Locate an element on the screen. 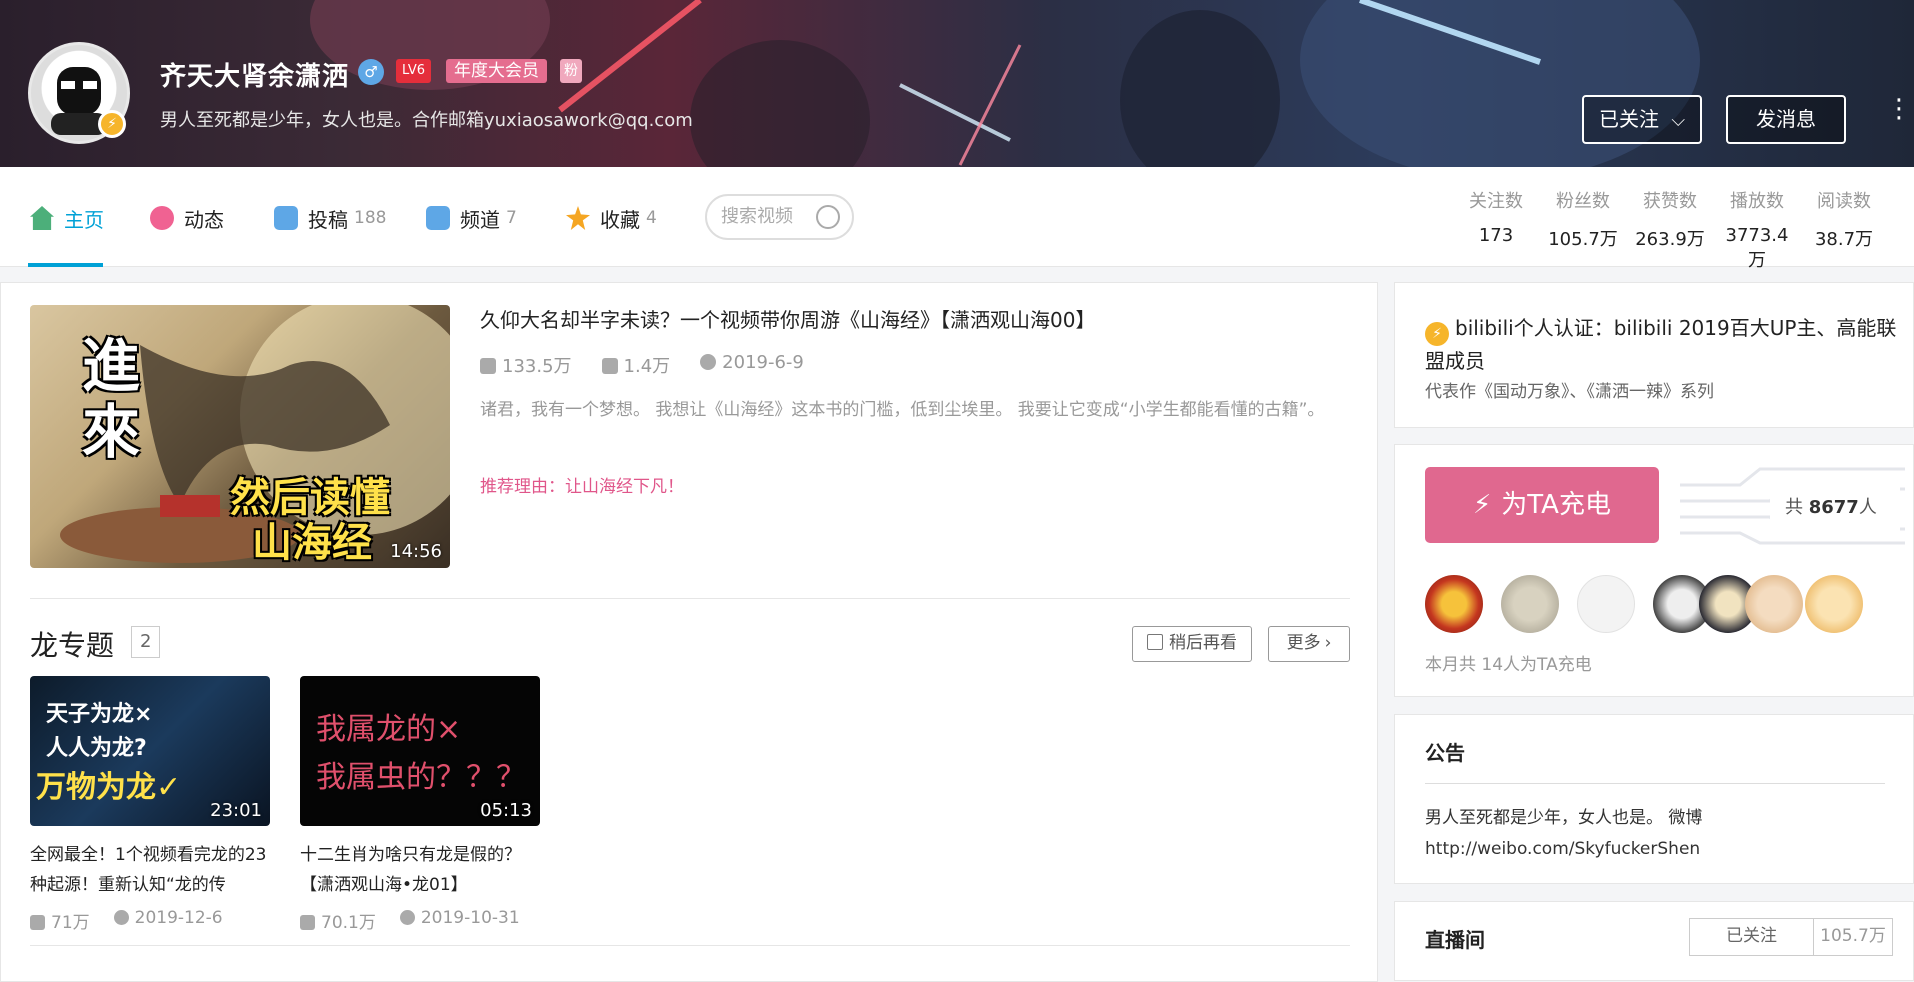 The width and height of the screenshot is (1914, 982). tab-uploads: 投稿 188 is located at coordinates (330, 218).